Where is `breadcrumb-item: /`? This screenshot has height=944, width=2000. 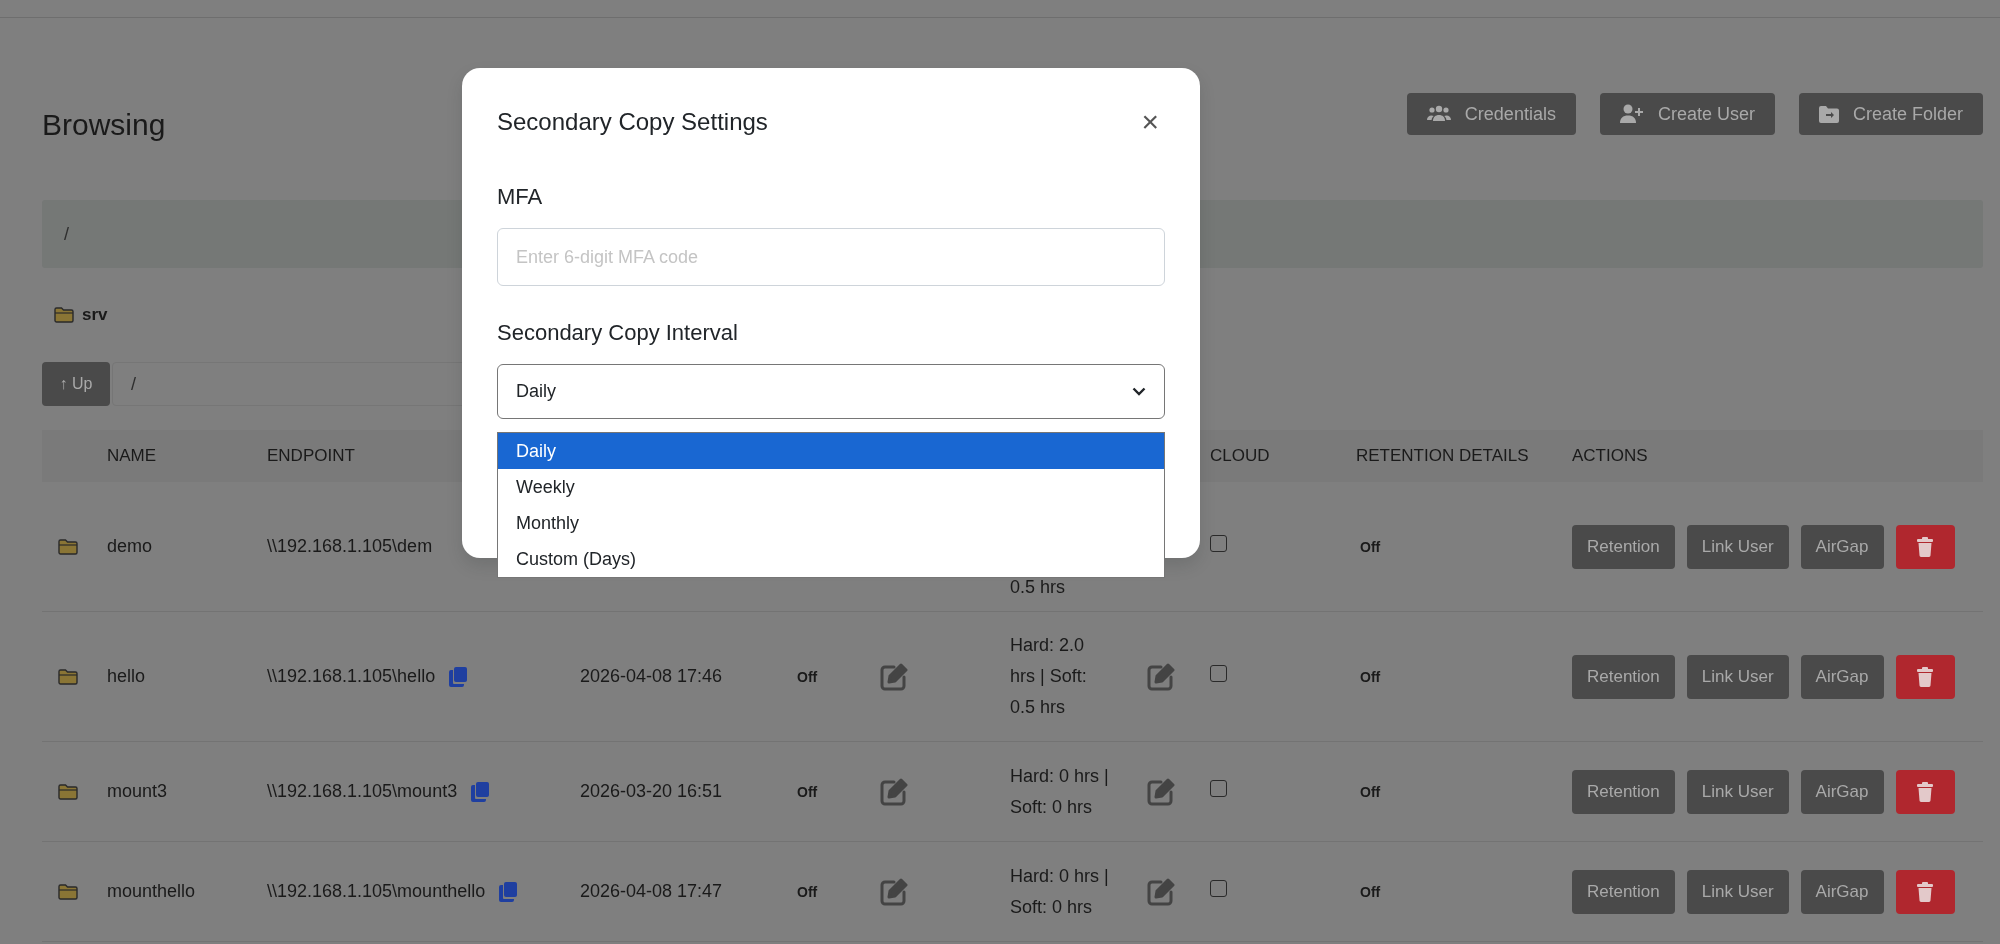
breadcrumb-item: / is located at coordinates (66, 234).